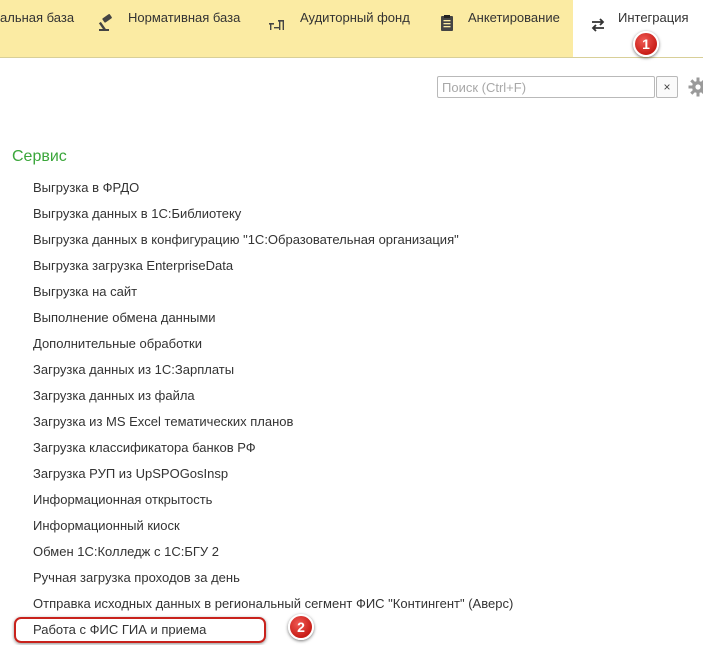 The width and height of the screenshot is (703, 645). Describe the element at coordinates (514, 17) in the screenshot. I see `tab-label: Анкетирование` at that location.